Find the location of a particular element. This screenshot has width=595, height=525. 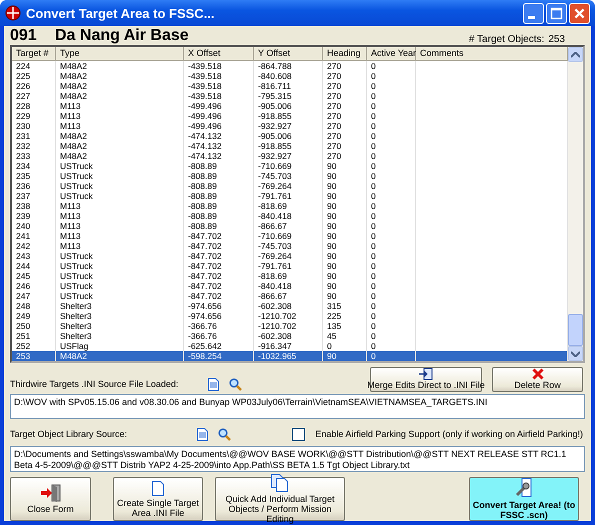

source-file-field: D:\WOV with SPv05.15.06 and v08.30.06 and Bunyap WP03July06\Terrain\VietnamSEA\VIETNAMSEA_TARGETS.INI is located at coordinates (297, 406).